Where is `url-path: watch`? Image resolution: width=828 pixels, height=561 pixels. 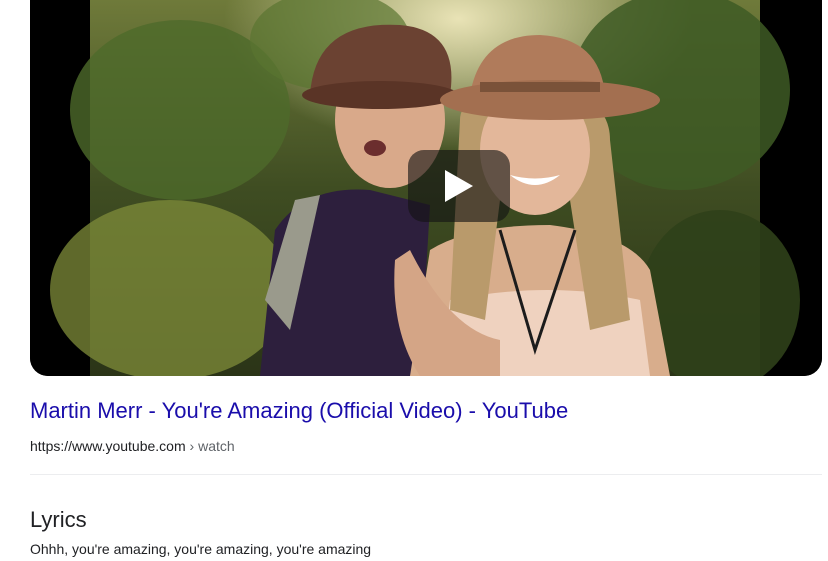
url-path: watch is located at coordinates (216, 446).